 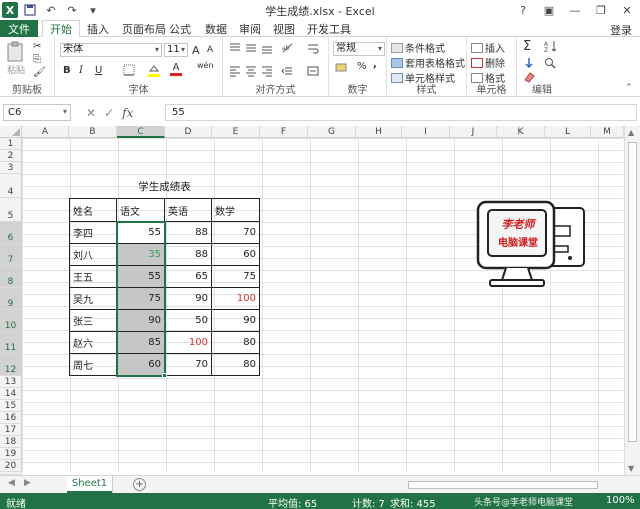 What do you see at coordinates (267, 48) in the screenshot?
I see `align-bottom-icon` at bounding box center [267, 48].